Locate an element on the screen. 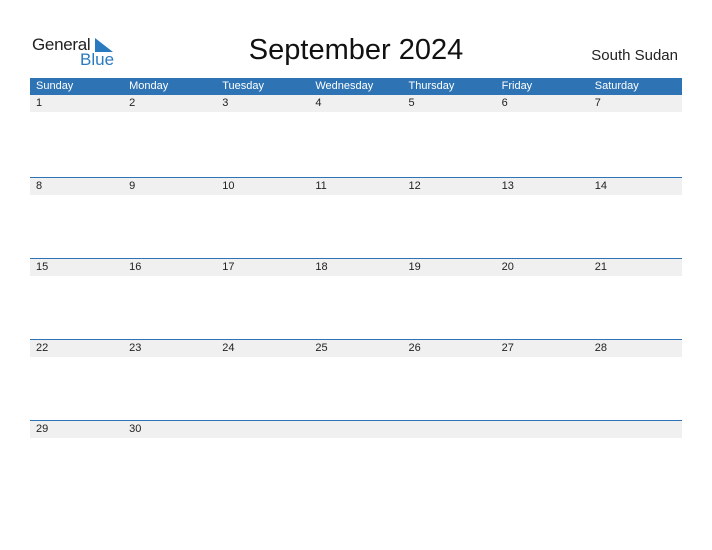 This screenshot has width=712, height=550. day-cell: 13 is located at coordinates (507, 186).